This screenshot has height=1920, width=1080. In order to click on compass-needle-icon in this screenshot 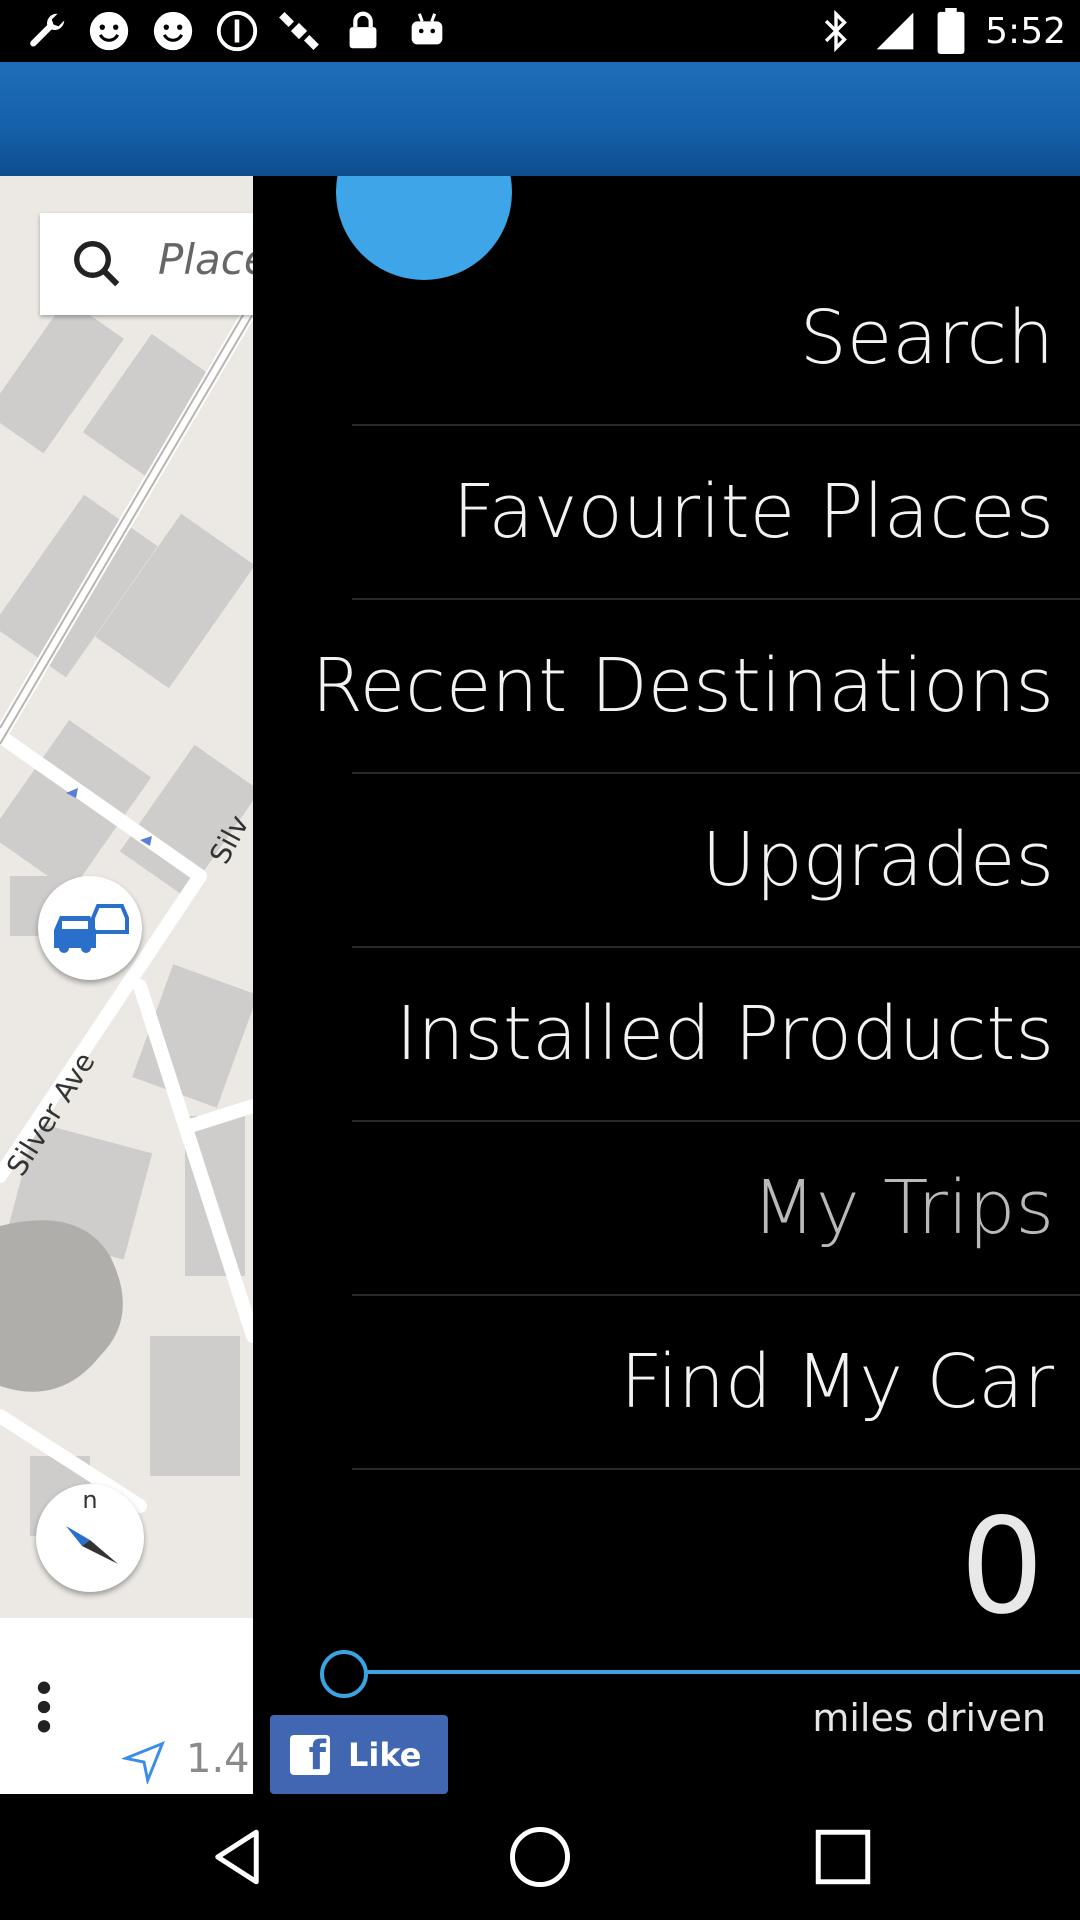, I will do `click(92, 1545)`.